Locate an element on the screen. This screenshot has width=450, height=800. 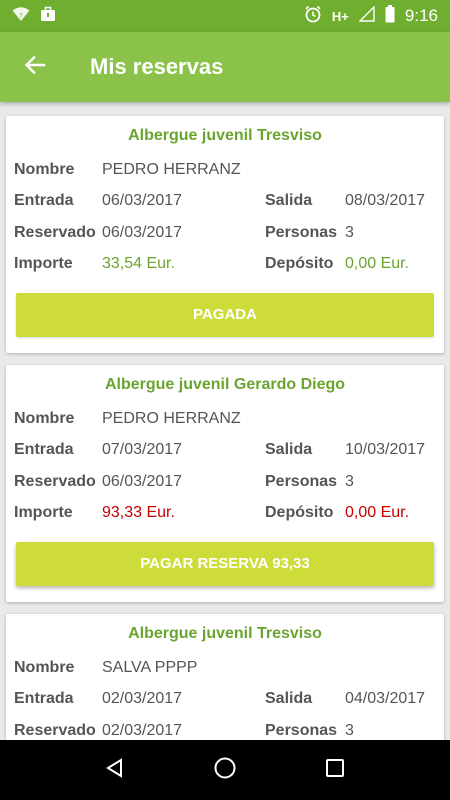
briefcase-icon is located at coordinates (48, 16).